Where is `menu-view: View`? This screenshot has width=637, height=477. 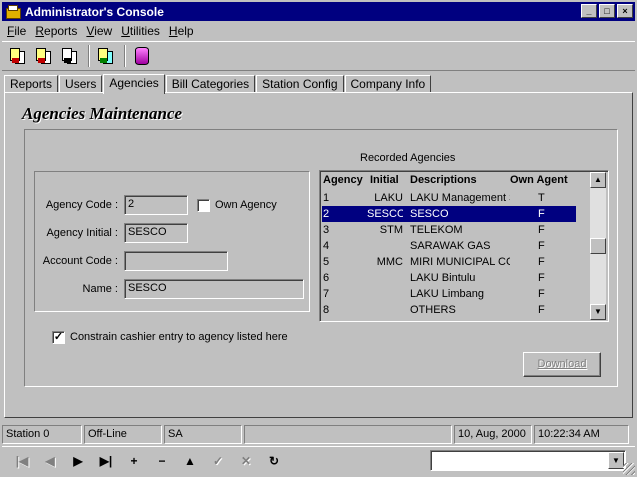 menu-view: View is located at coordinates (98, 31).